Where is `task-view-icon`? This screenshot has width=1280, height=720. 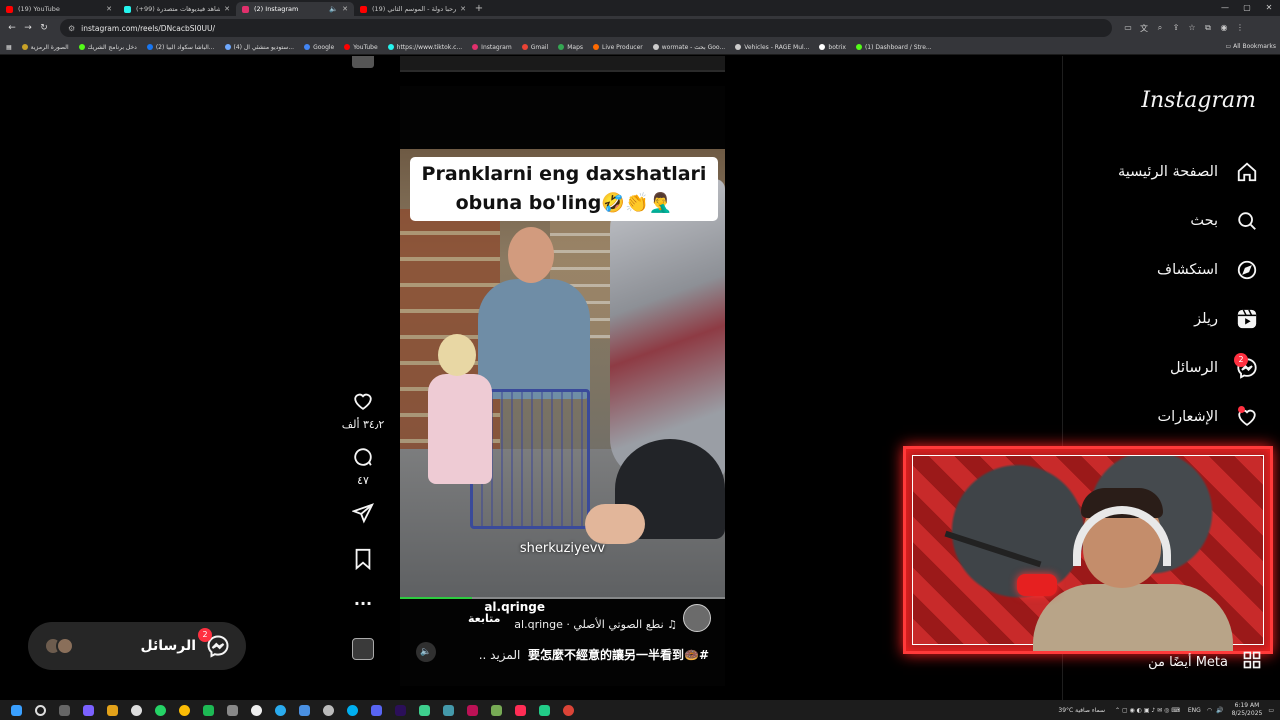
task-view-icon is located at coordinates (64, 710).